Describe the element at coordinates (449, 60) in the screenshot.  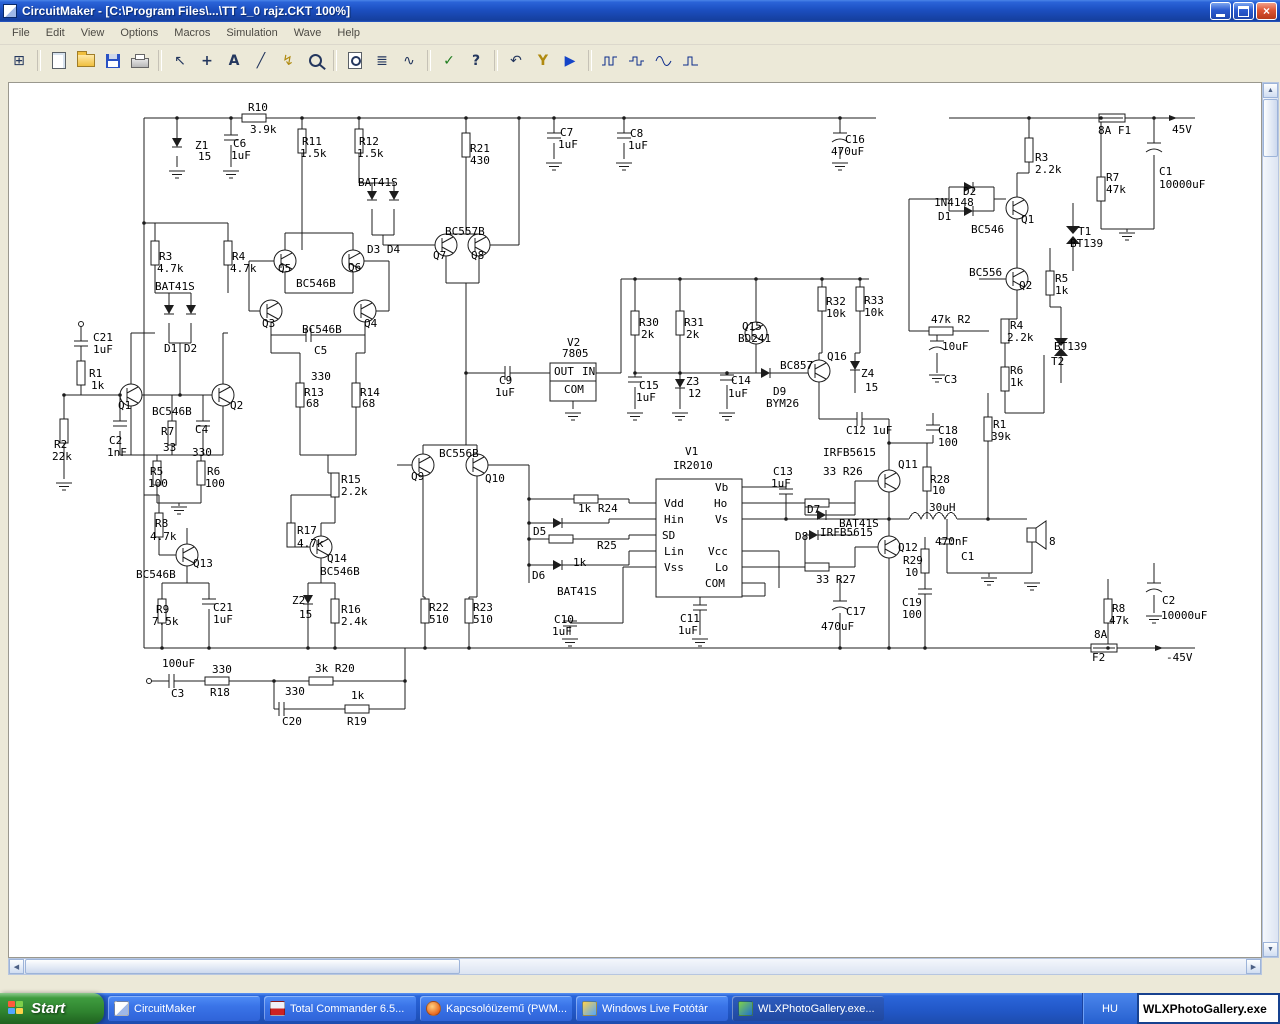
I see `erc-check-button: ✓` at that location.